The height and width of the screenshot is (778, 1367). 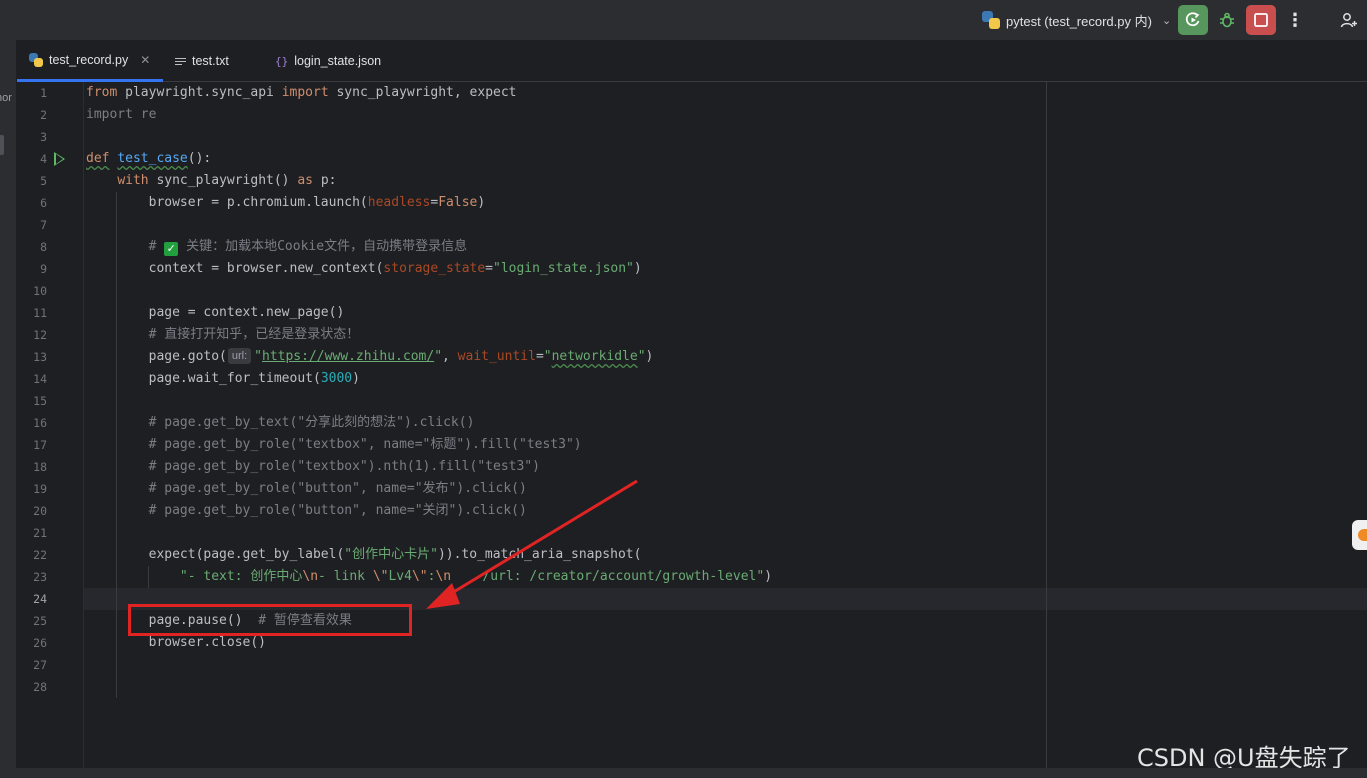 What do you see at coordinates (422, 92) in the screenshot?
I see `code-text: sync_playwright, expect` at bounding box center [422, 92].